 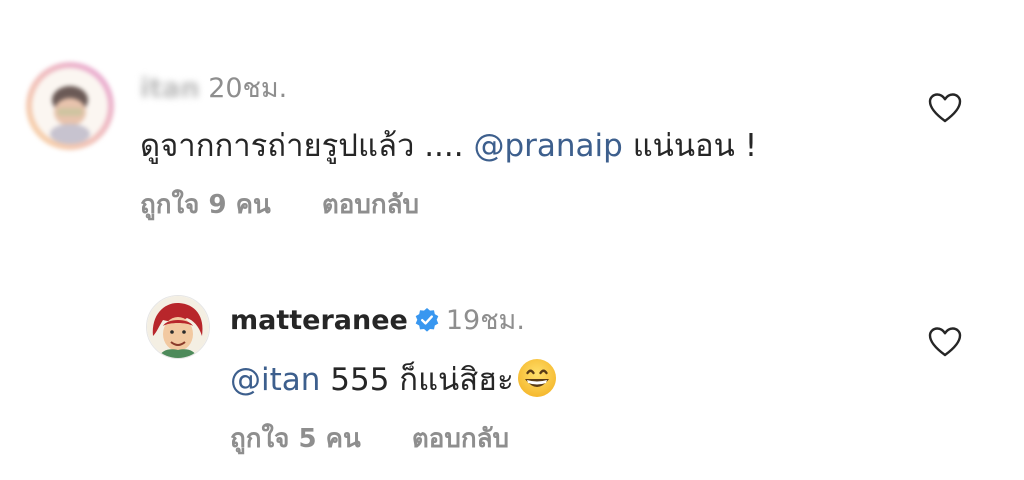 I want to click on likes-count: ถูกใจ 5 คน, so click(x=295, y=438).